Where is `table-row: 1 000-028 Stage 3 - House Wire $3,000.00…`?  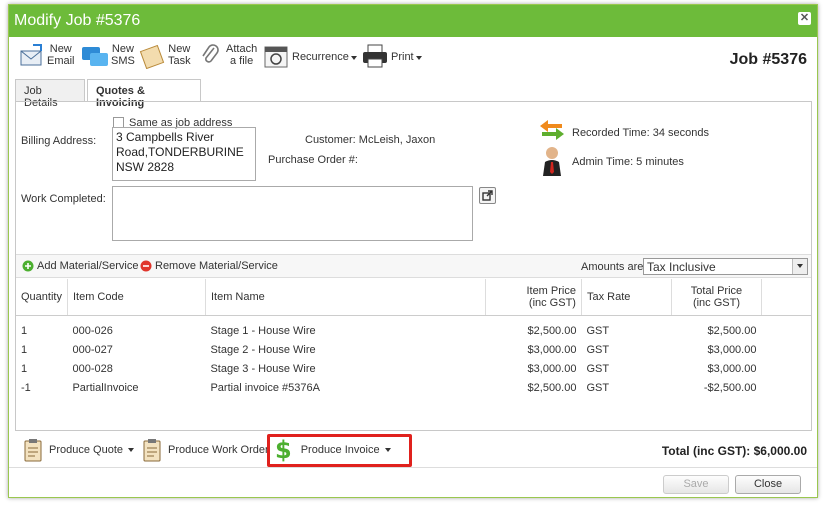
table-row: 1 000-028 Stage 3 - House Wire $3,000.00… is located at coordinates (413, 368).